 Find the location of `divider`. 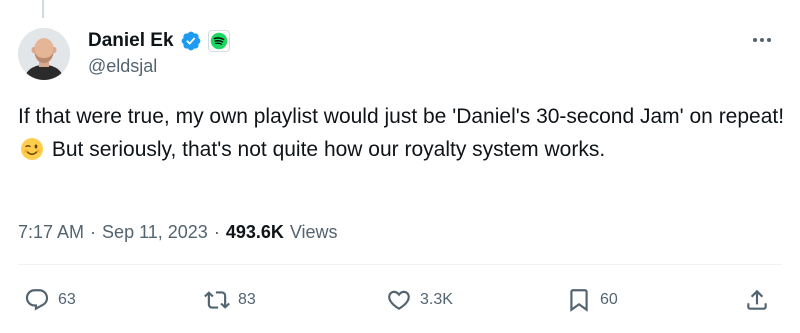

divider is located at coordinates (400, 264).